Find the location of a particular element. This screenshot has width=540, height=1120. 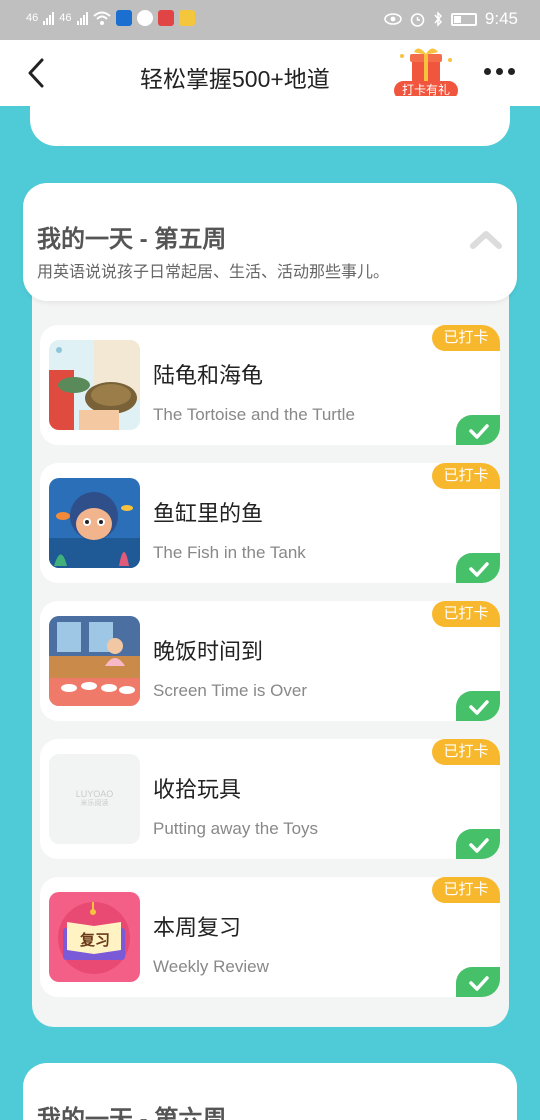

lesson-card: 陆龟和海龟 The Tortoise and the Turtle 已打卡 is located at coordinates (270, 385).